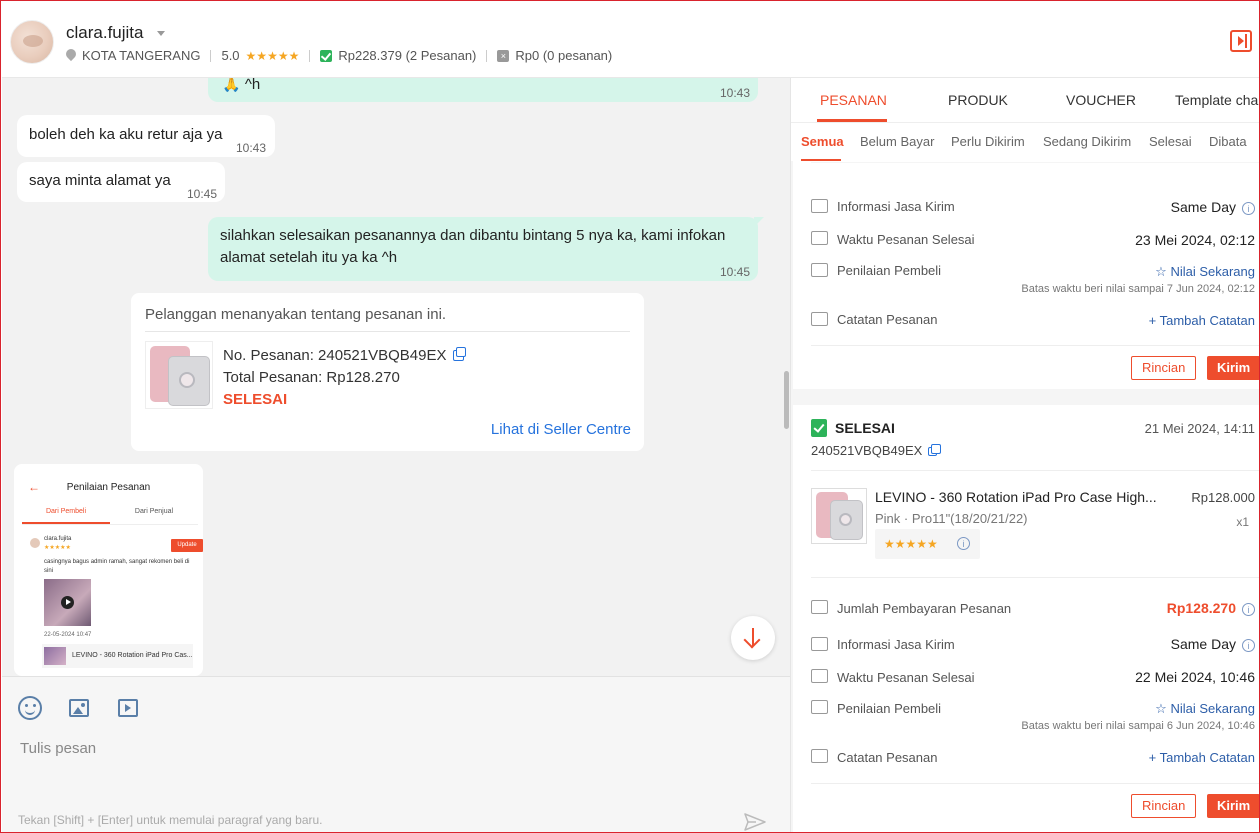  Describe the element at coordinates (104, 33) in the screenshot. I see `username: clara.fujita` at that location.